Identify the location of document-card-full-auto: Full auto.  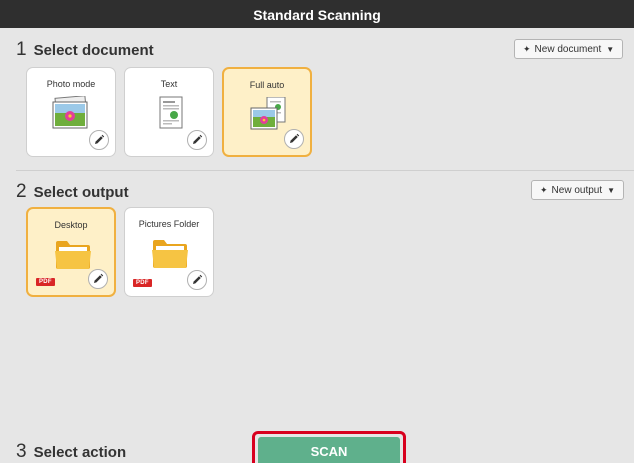
(267, 112).